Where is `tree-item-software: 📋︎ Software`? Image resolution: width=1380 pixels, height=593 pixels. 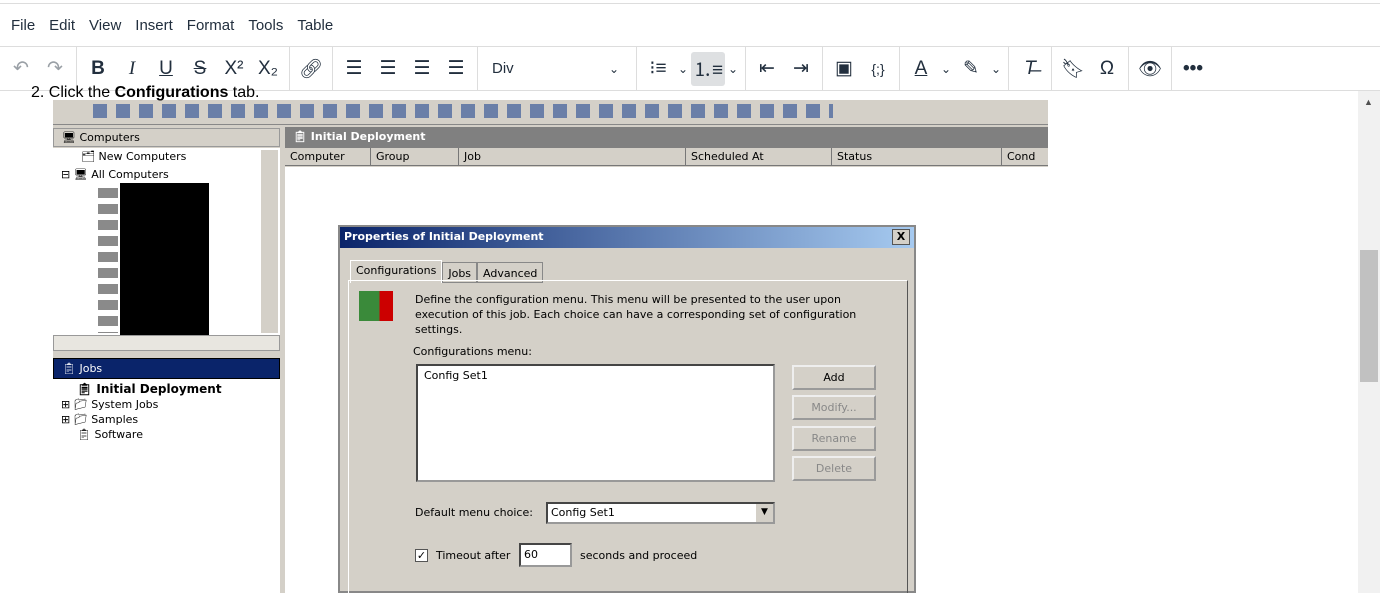 tree-item-software: 📋︎ Software is located at coordinates (166, 433).